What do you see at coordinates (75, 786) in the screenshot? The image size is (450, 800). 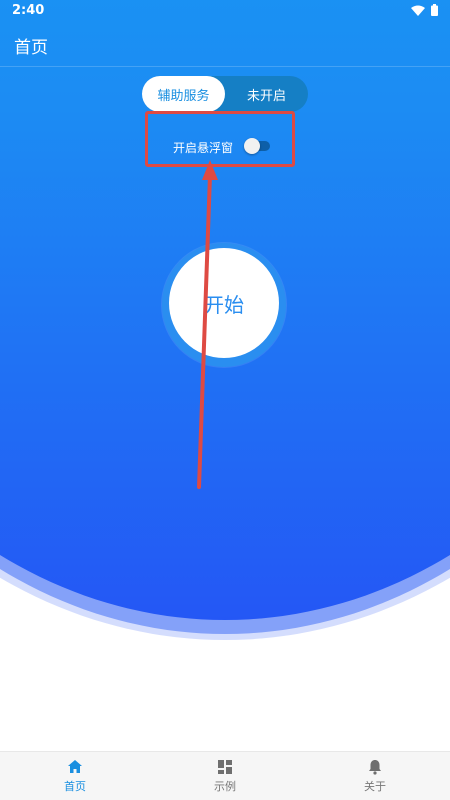 I see `nav-label-home: 首页` at bounding box center [75, 786].